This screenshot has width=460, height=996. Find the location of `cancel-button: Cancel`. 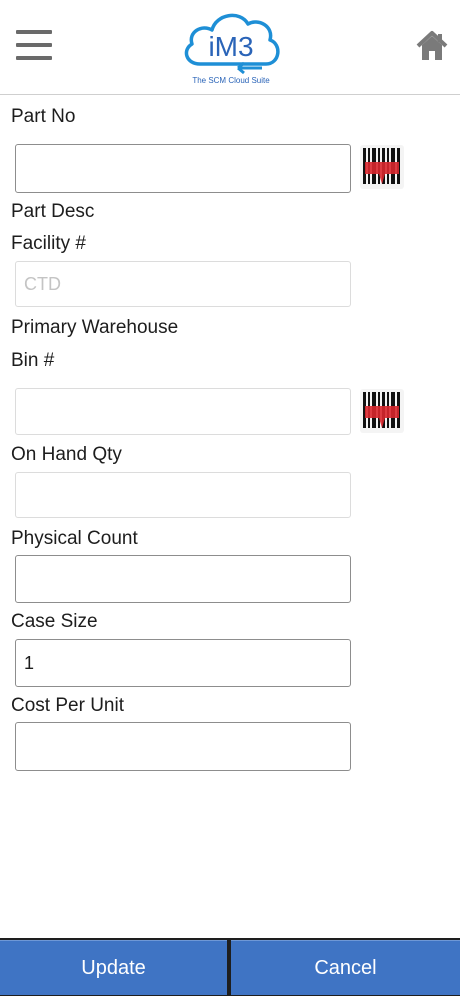

cancel-button: Cancel is located at coordinates (345, 967).